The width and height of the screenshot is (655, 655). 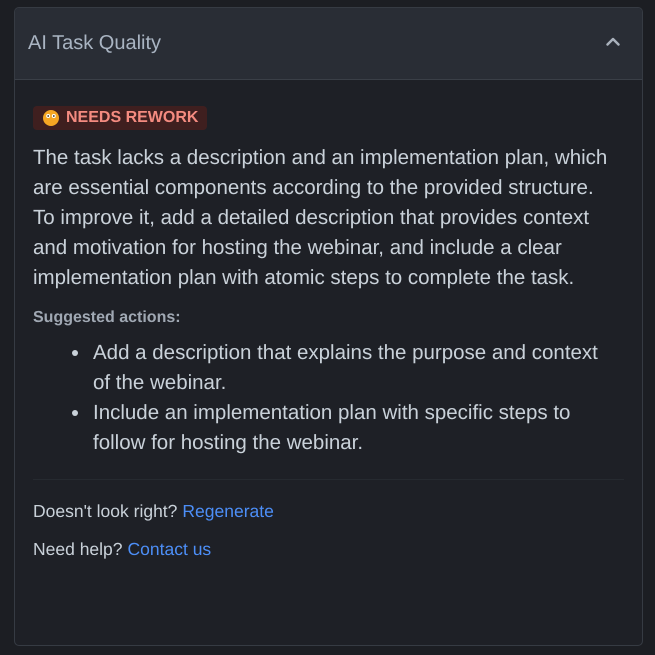 I want to click on panel-title: AI Task Quality, so click(x=95, y=43).